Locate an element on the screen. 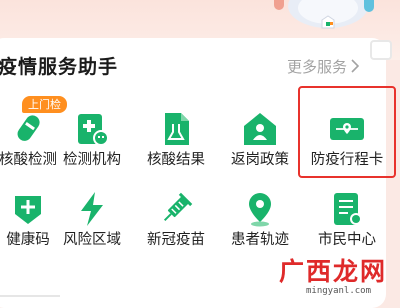  service-testing-institutions: 检测机构 is located at coordinates (92, 142).